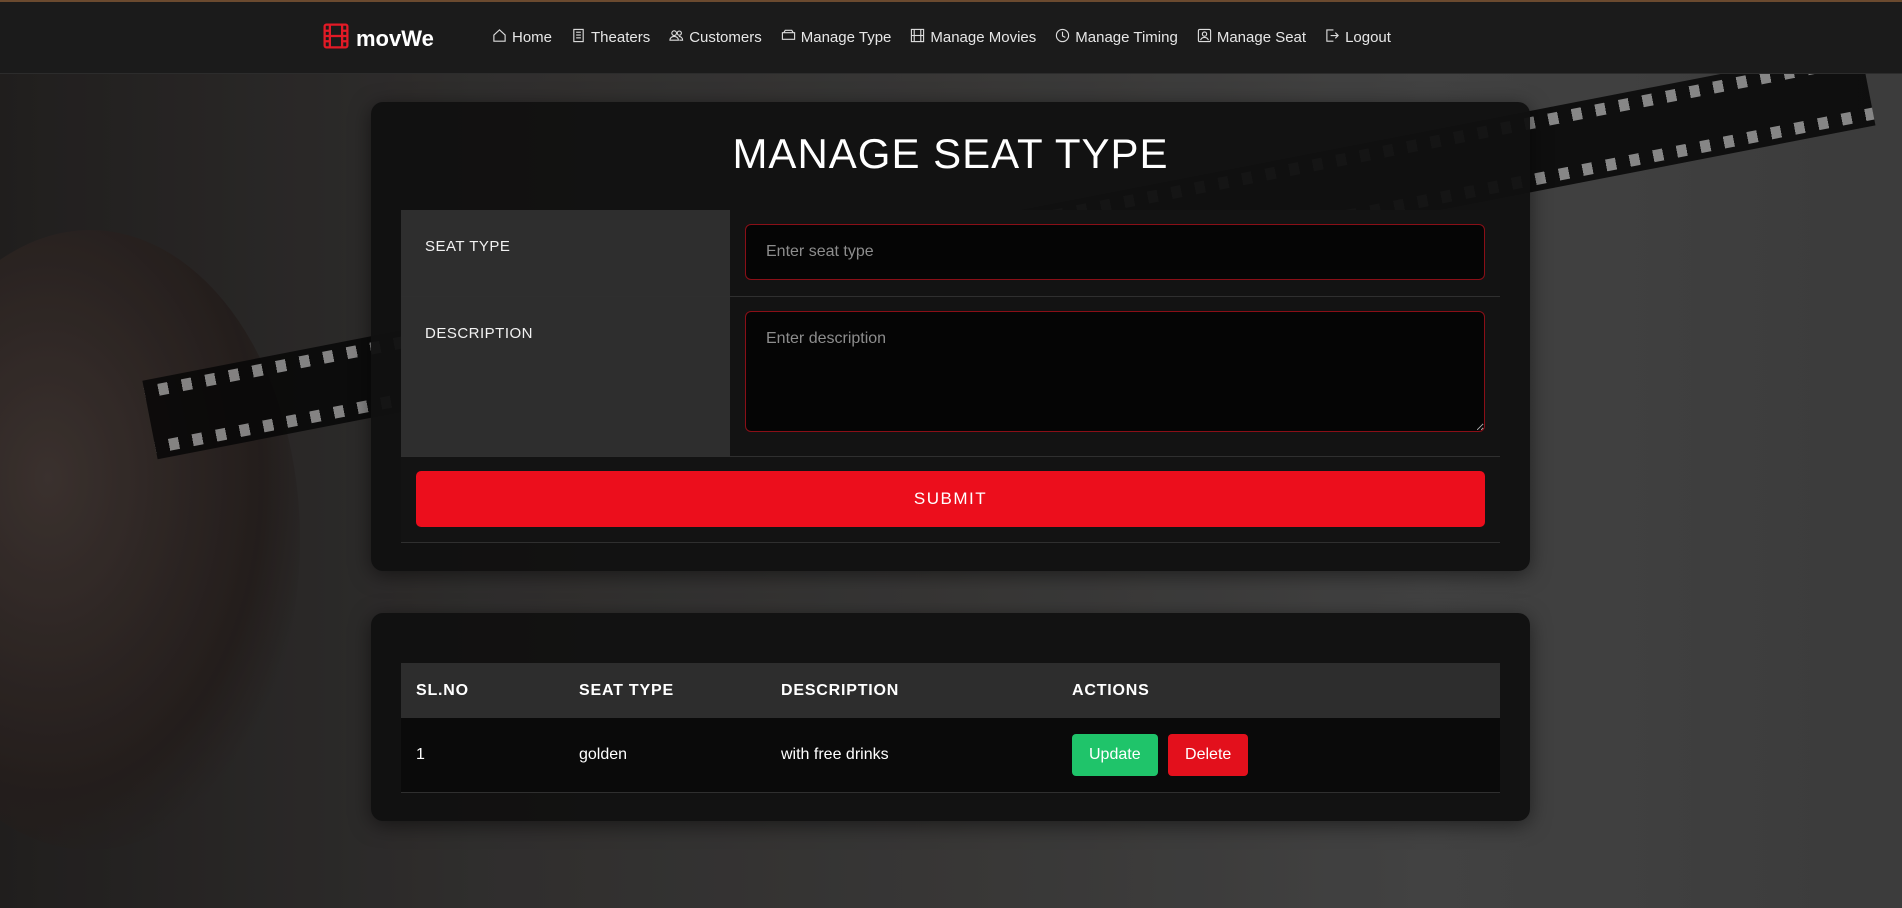 The image size is (1902, 908). Describe the element at coordinates (532, 37) in the screenshot. I see `nav-home-label: Home` at that location.